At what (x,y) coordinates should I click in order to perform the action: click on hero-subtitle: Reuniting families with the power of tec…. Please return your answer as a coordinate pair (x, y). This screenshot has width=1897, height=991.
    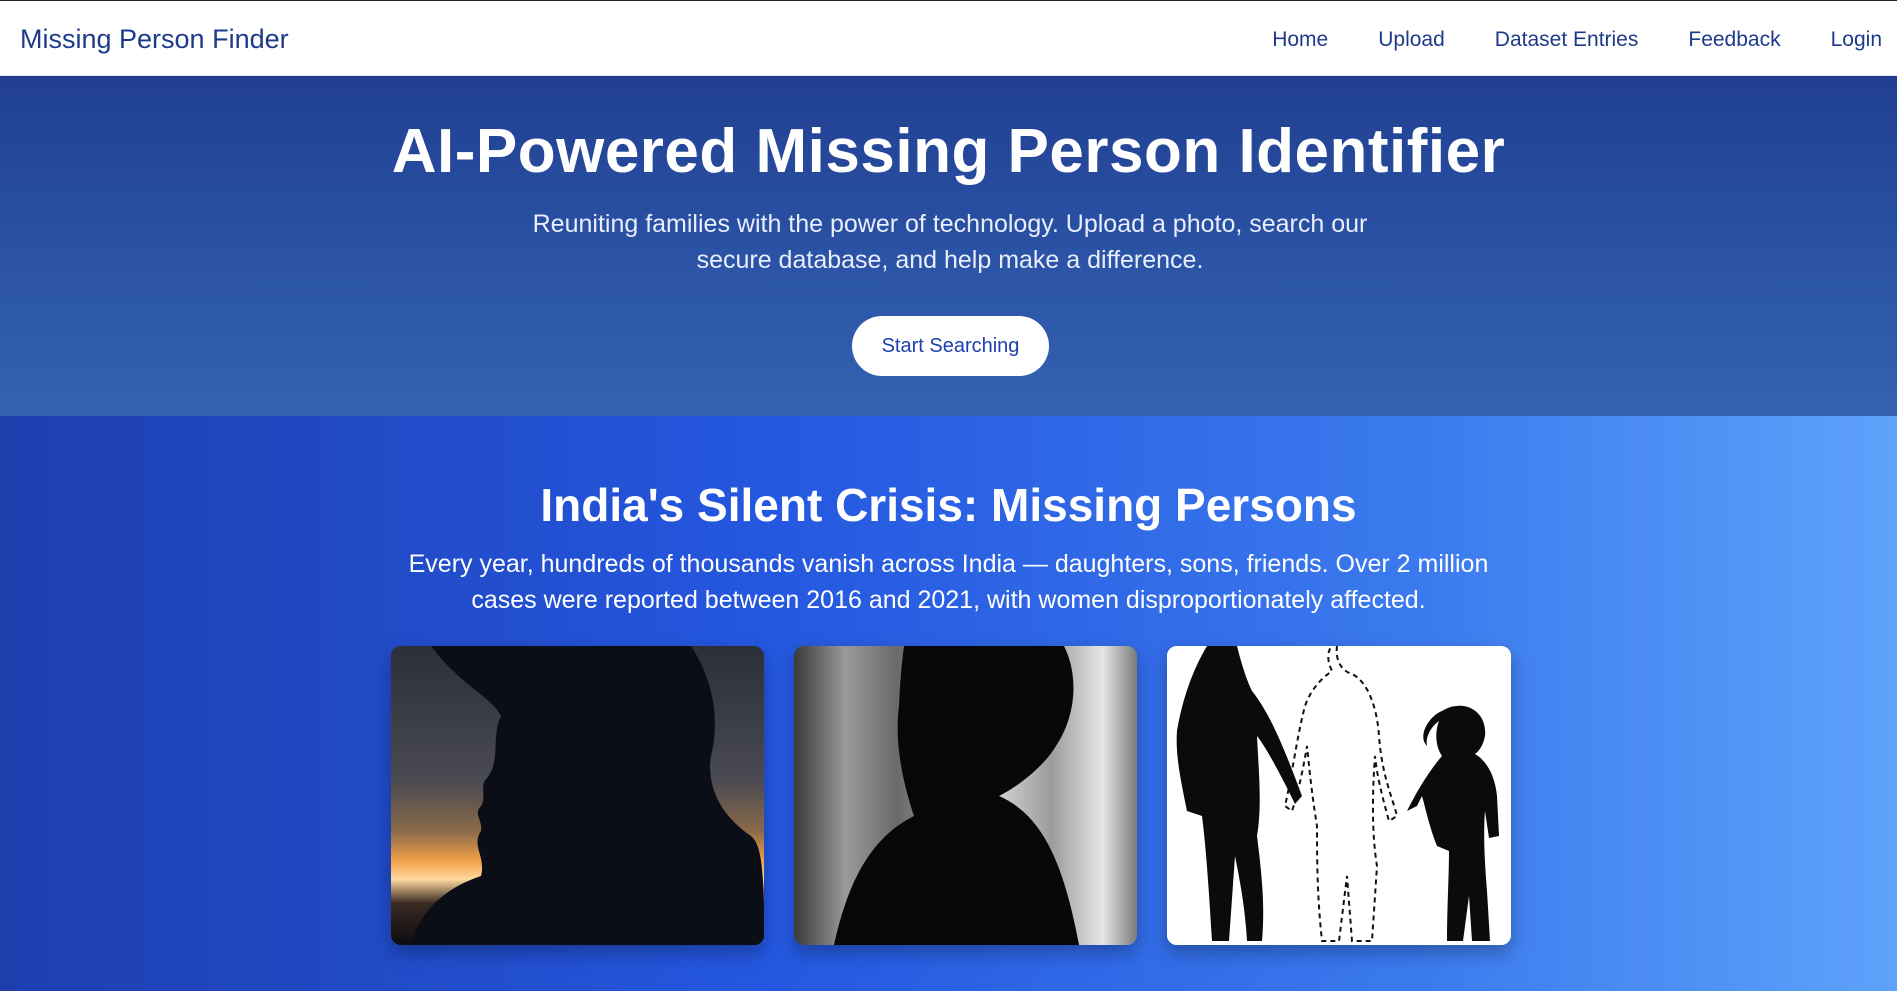
    Looking at the image, I should click on (950, 242).